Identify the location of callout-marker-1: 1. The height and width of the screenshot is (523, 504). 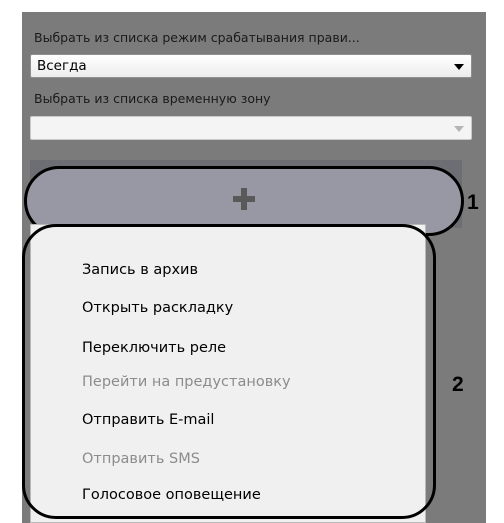
(473, 202).